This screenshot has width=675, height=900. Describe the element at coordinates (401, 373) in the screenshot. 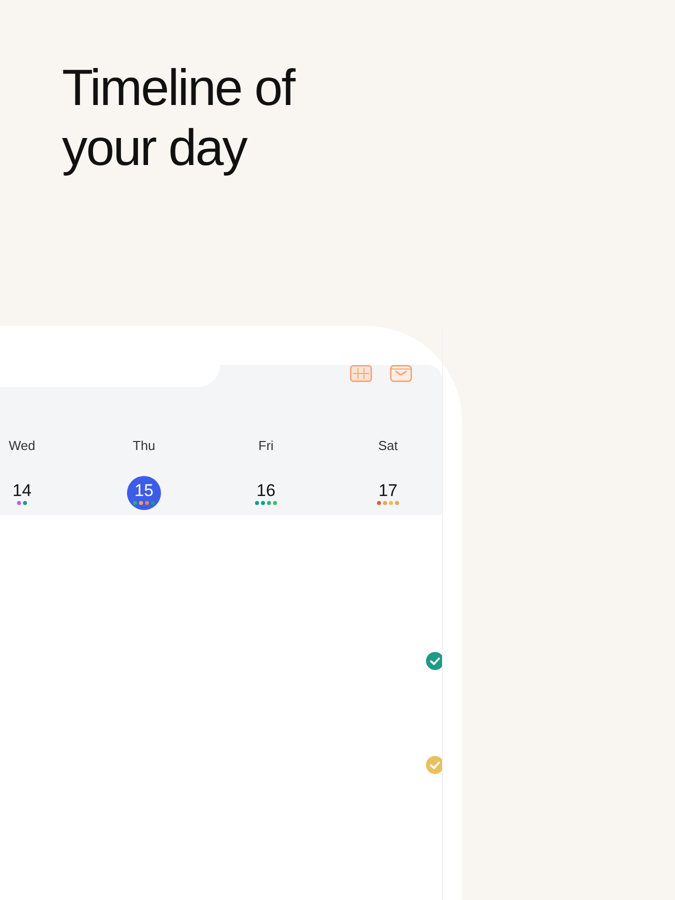

I see `tray-icon` at that location.